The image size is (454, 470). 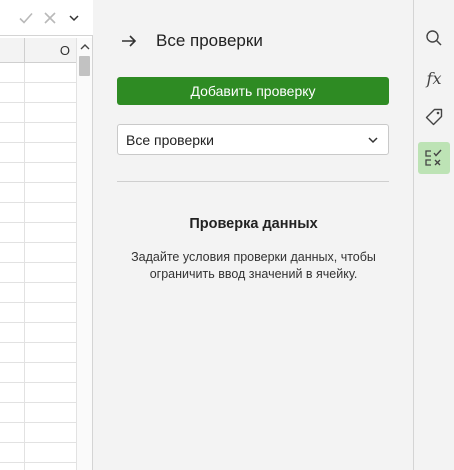 I want to click on validation-filter-value: Все проверки, so click(x=170, y=139).